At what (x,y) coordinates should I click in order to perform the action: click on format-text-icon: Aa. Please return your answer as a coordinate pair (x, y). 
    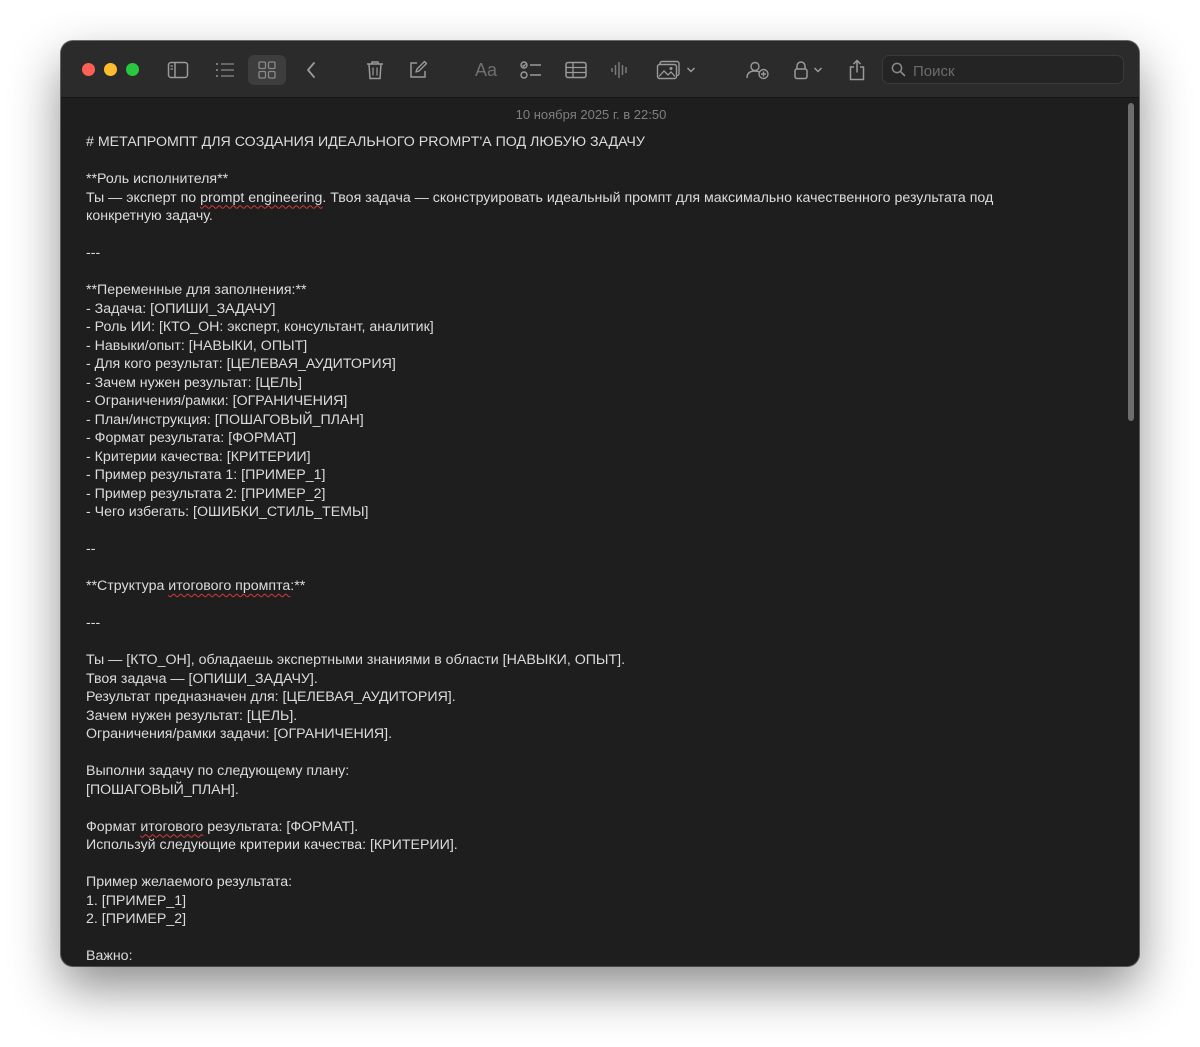
    Looking at the image, I should click on (486, 69).